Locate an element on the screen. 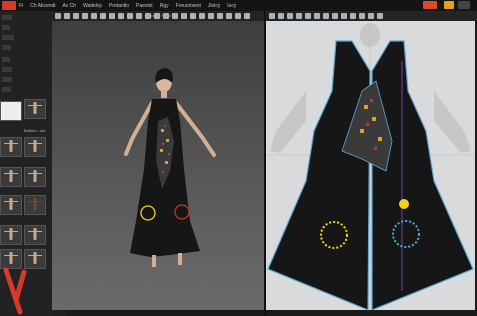 The image size is (477, 316). toolbar-2d is located at coordinates (371, 16).